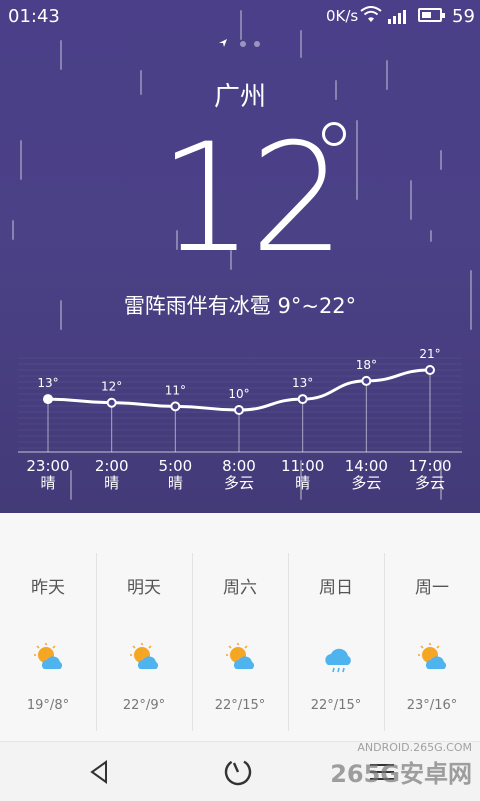  I want to click on location-arrow-icon, so click(223, 43).